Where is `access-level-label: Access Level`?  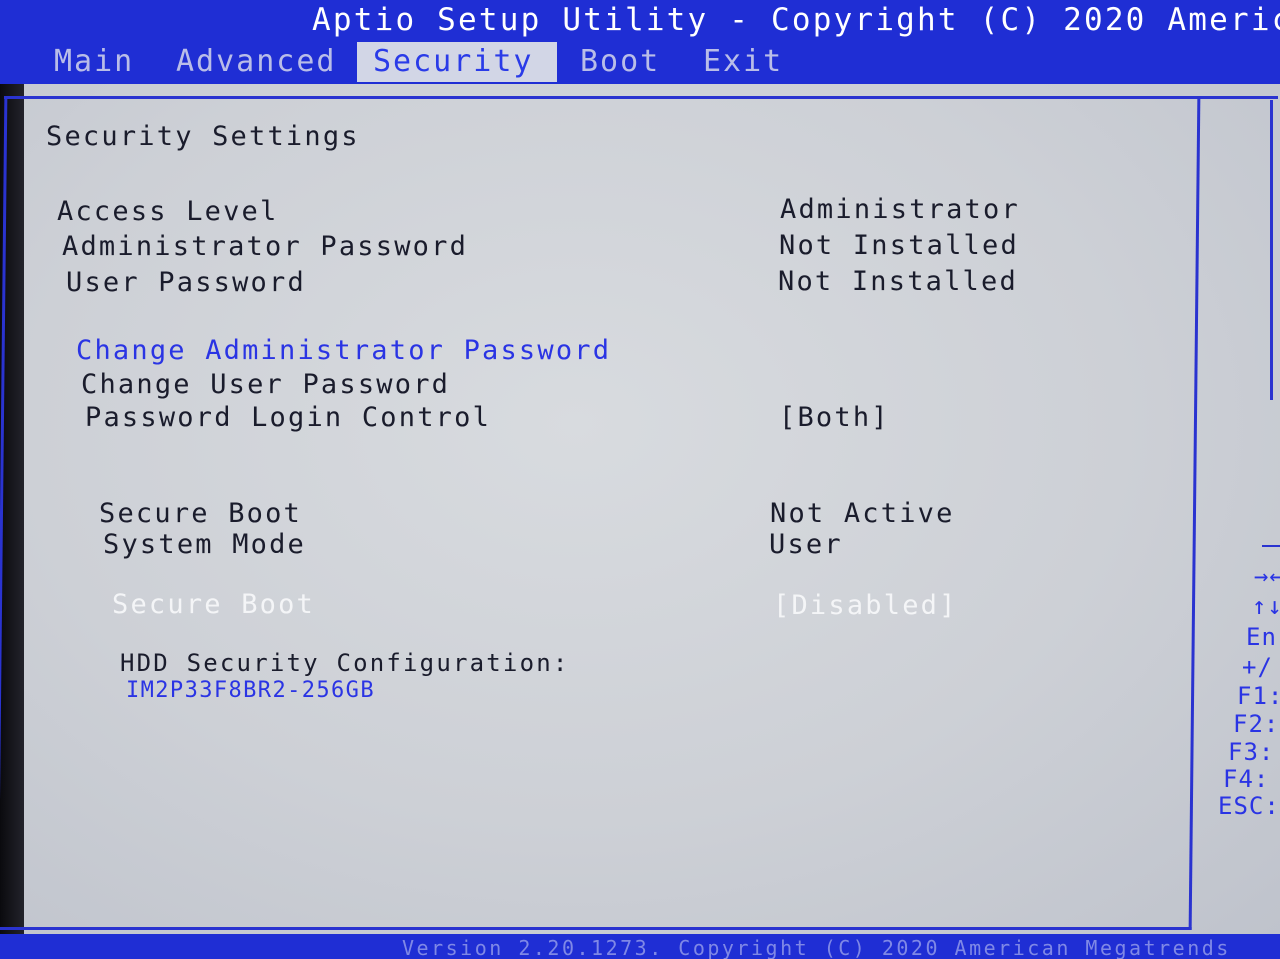 access-level-label: Access Level is located at coordinates (168, 211).